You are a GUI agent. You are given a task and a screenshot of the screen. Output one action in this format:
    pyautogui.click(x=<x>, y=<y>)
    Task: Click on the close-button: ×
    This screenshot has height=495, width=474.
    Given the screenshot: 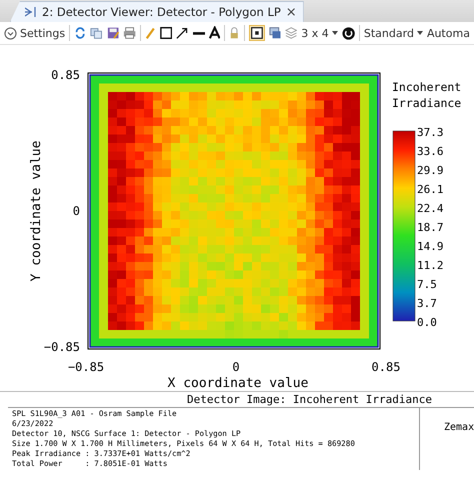 What is the action you would take?
    pyautogui.click(x=291, y=12)
    